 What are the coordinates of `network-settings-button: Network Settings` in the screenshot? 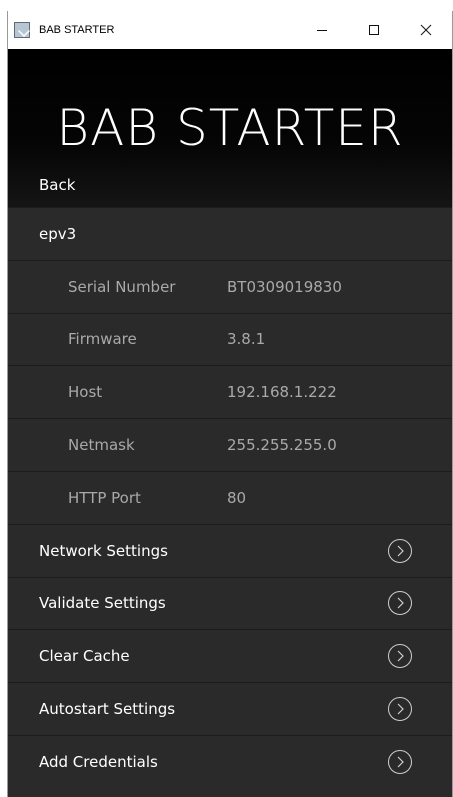 It's located at (230, 550).